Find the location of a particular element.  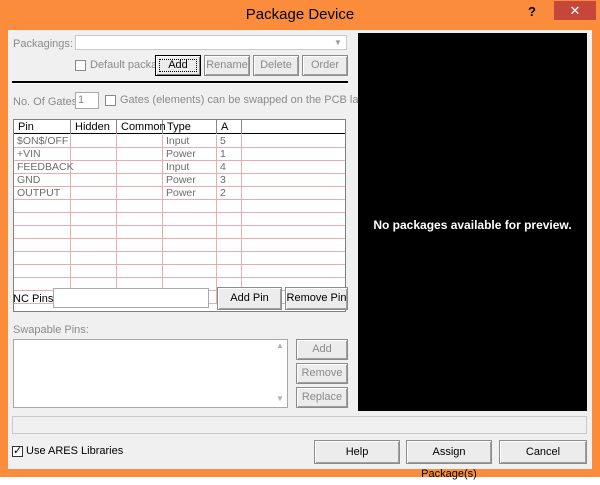

assign-packages-button: Assign Package(s) is located at coordinates (449, 460).